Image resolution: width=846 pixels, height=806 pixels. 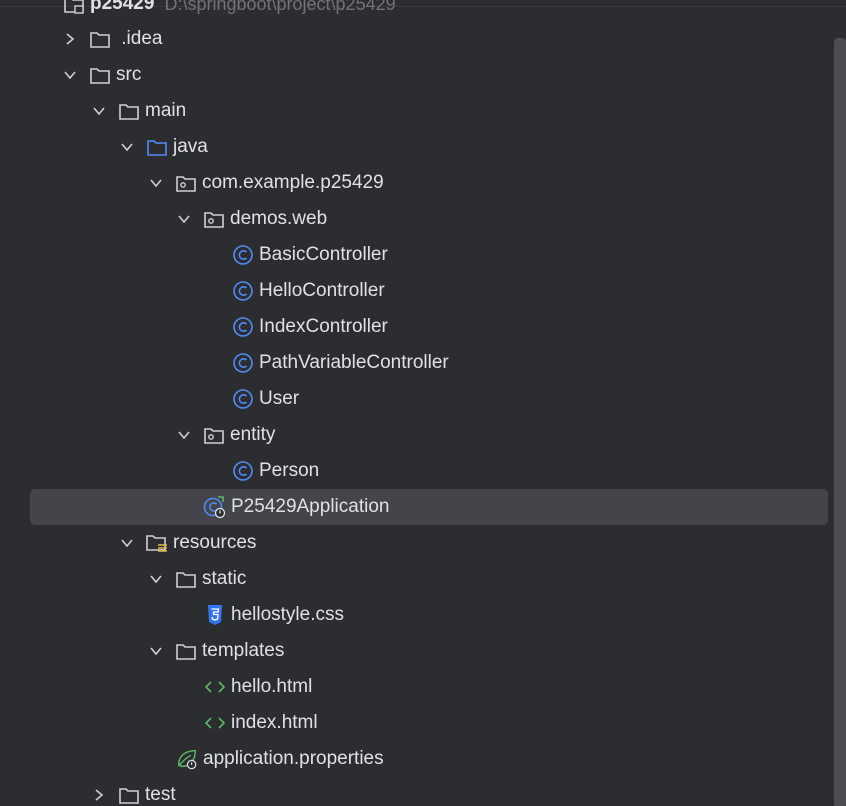 What do you see at coordinates (414, 615) in the screenshot?
I see `tree-row-hellostyle-css: hellostyle.css` at bounding box center [414, 615].